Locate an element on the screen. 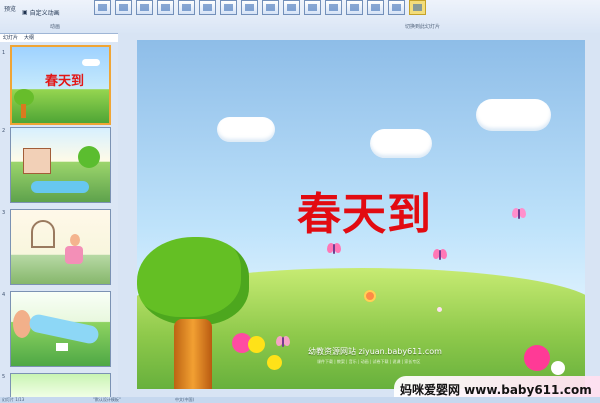 Image resolution: width=600 pixels, height=403 pixels. custom-animation-button: ▣ 自定义动画 is located at coordinates (41, 12).